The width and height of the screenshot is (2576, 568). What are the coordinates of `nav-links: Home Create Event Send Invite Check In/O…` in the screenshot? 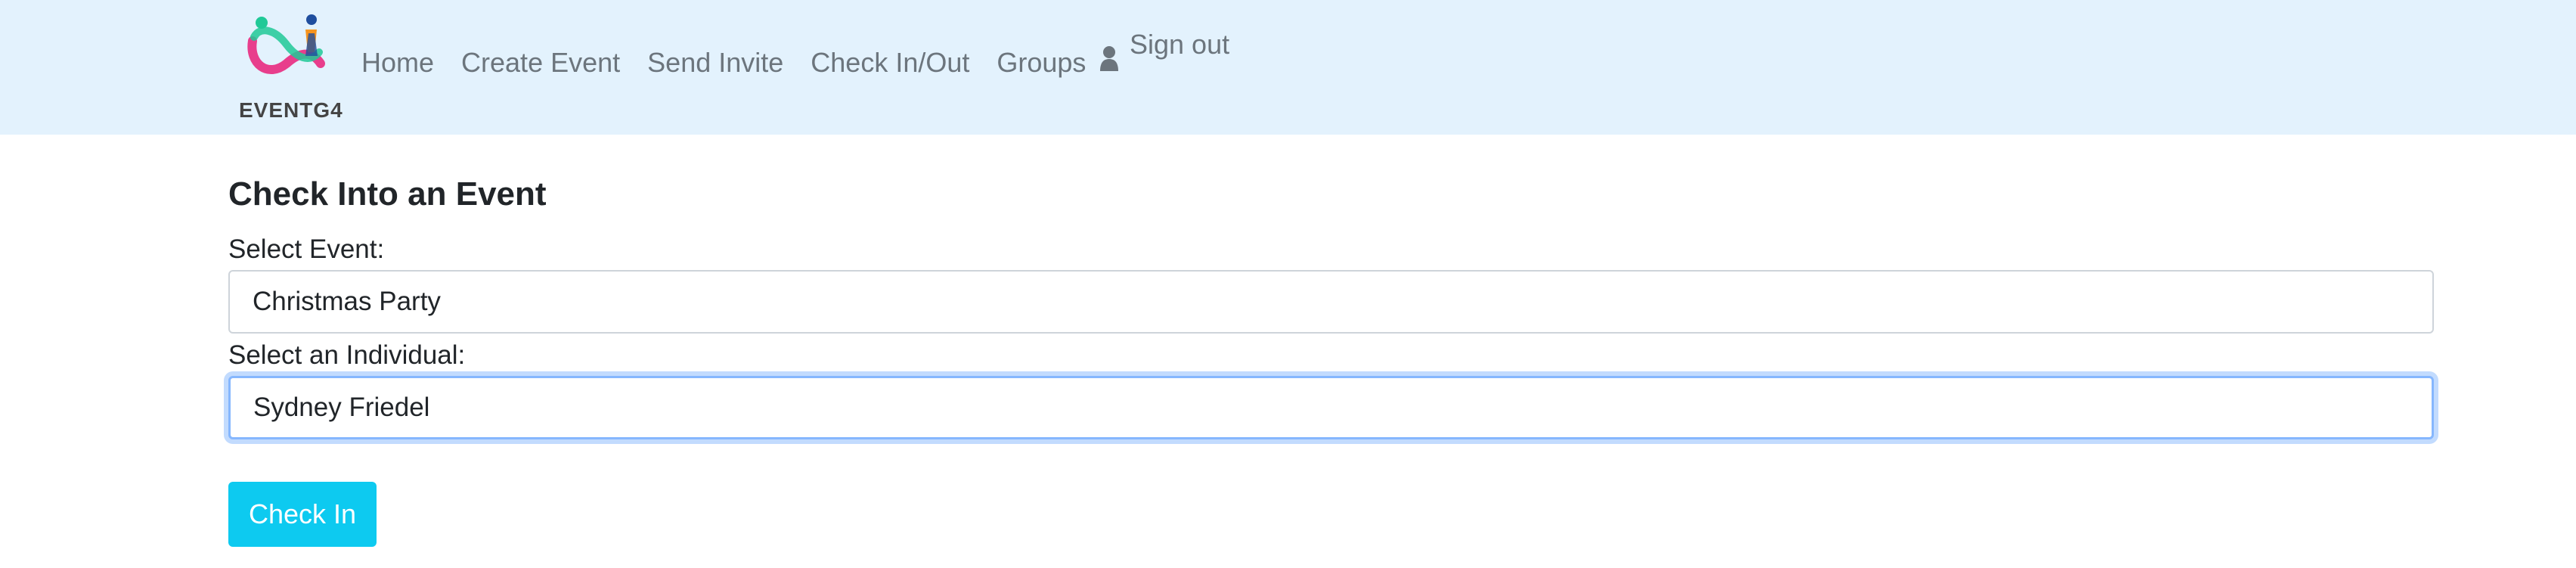 It's located at (737, 63).